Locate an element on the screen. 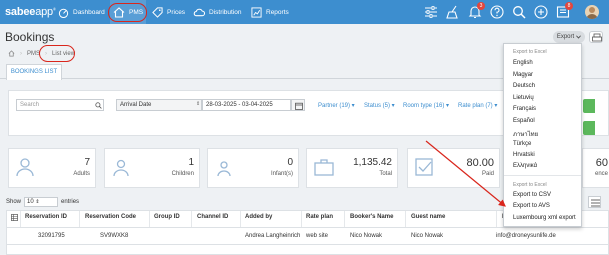  menu-item-lietuviu: Lietuvių is located at coordinates (523, 98).